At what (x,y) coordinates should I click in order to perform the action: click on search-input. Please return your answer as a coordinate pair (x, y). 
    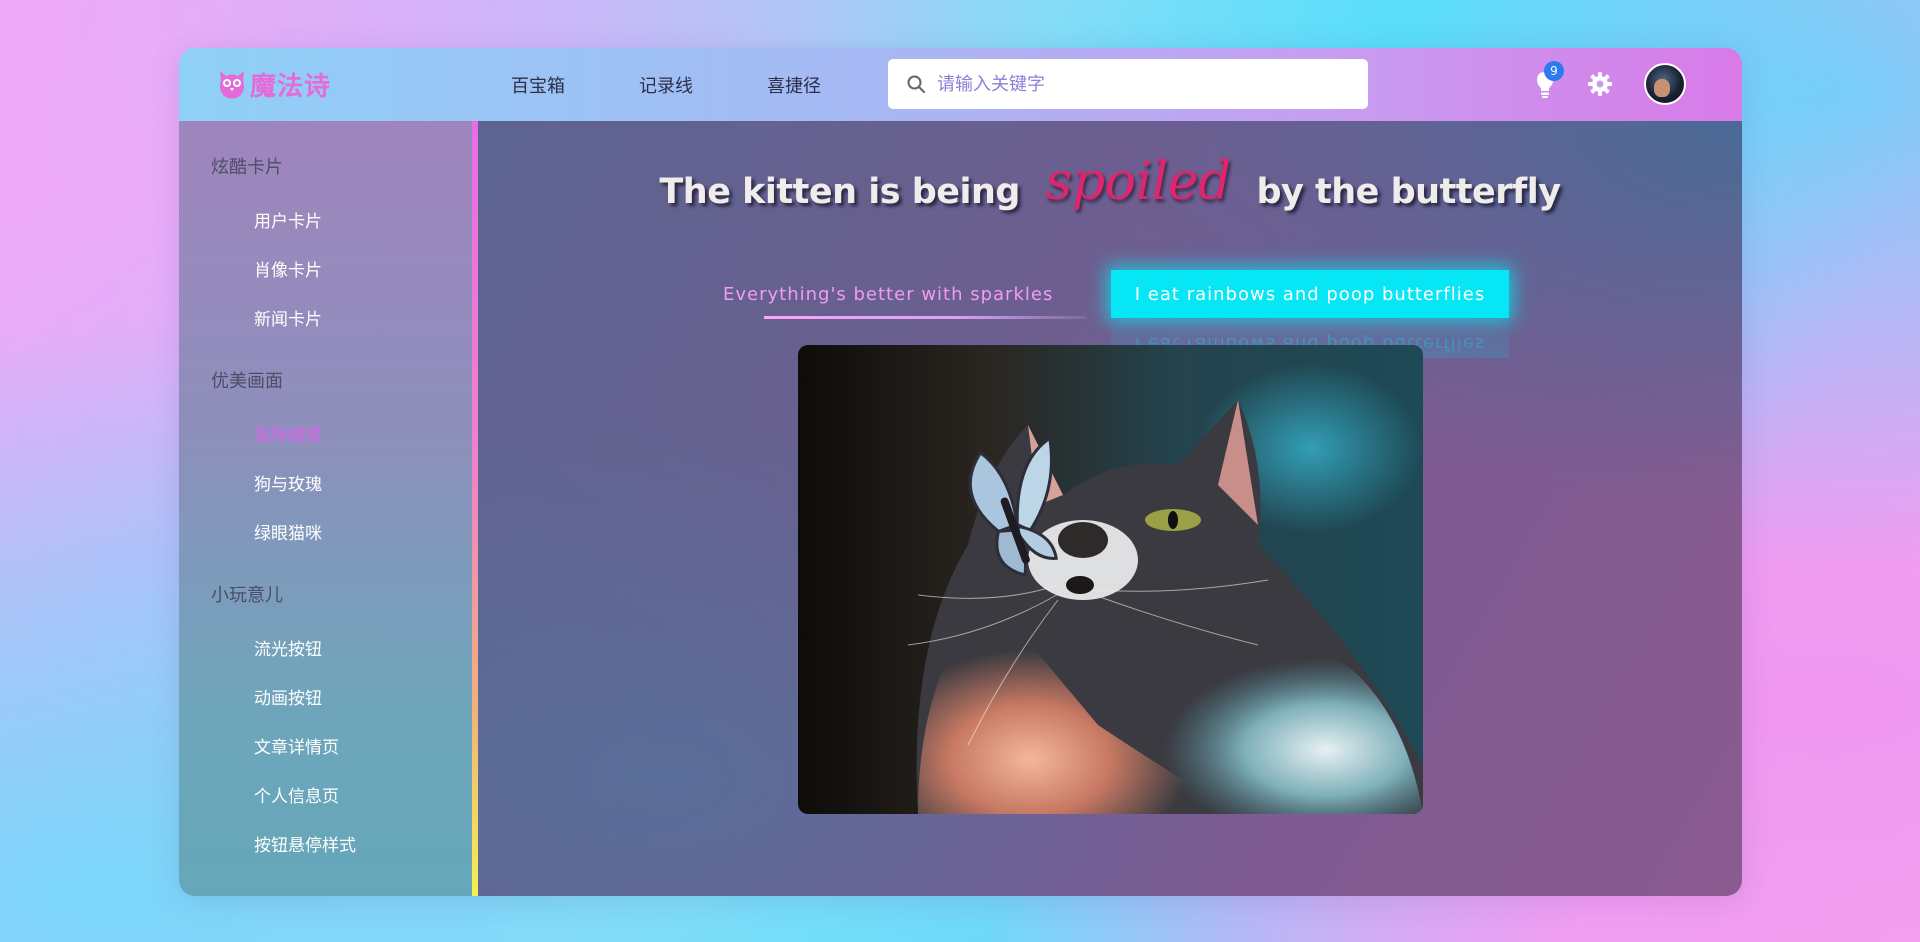
    Looking at the image, I should click on (1137, 84).